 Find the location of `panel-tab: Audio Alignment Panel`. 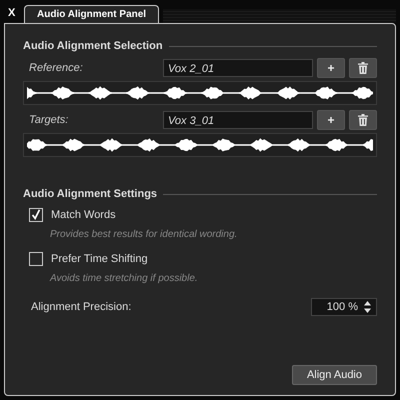

panel-tab: Audio Alignment Panel is located at coordinates (92, 14).